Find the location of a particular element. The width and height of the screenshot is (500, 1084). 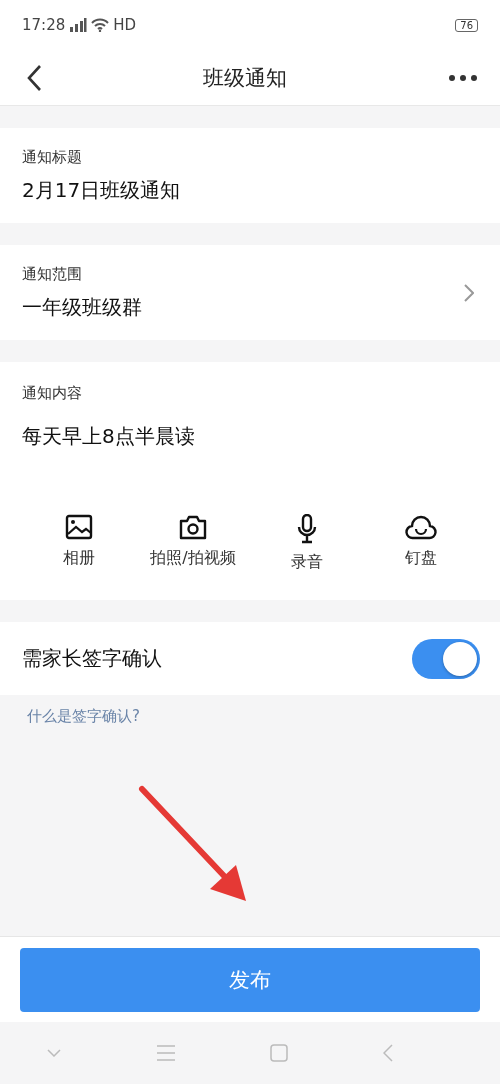

field-label: 通知内容 is located at coordinates (52, 393).